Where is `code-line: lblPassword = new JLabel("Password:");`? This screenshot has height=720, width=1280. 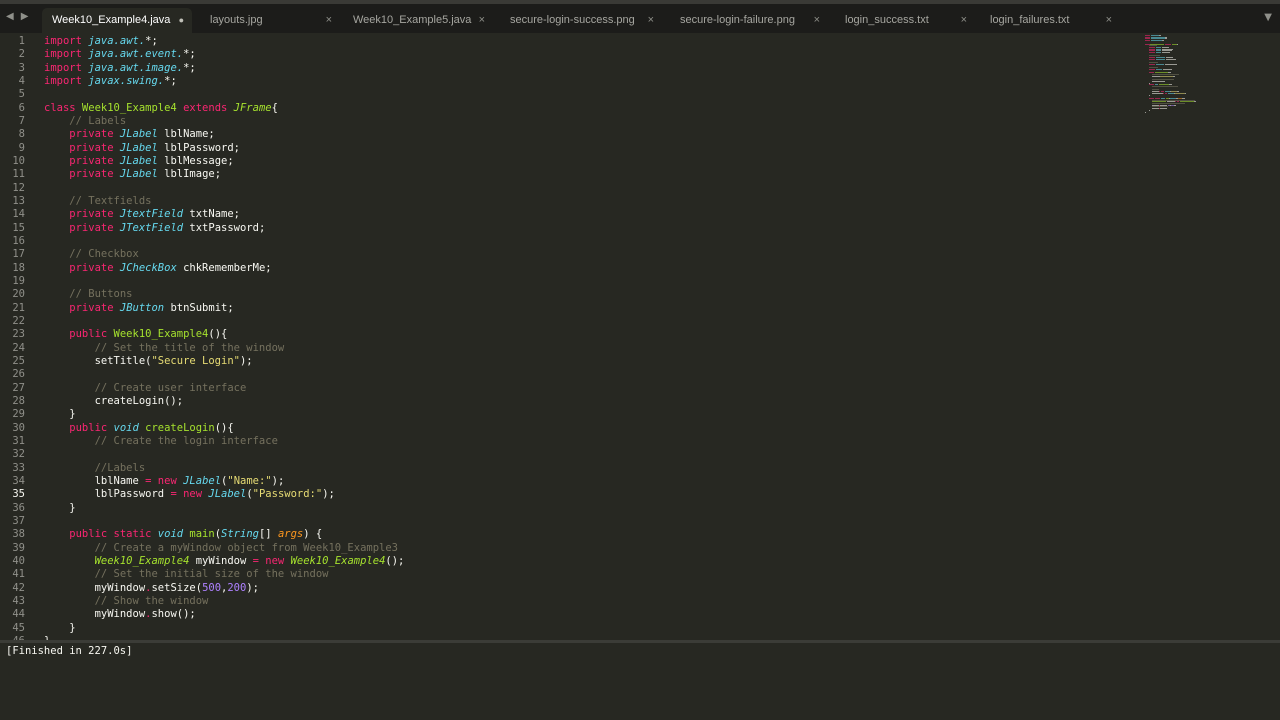
code-line: lblPassword = new JLabel("Password:"); is located at coordinates (189, 494).